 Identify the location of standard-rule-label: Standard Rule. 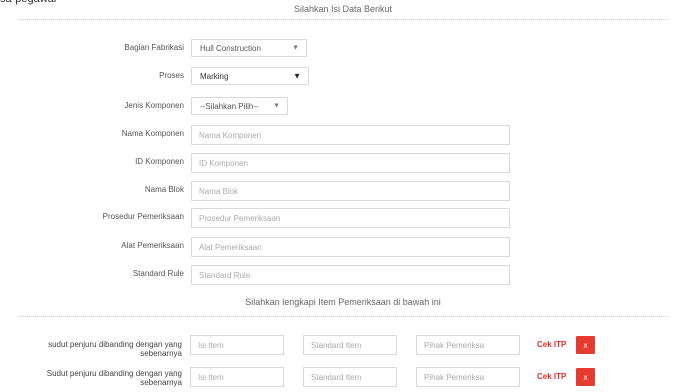
(158, 273).